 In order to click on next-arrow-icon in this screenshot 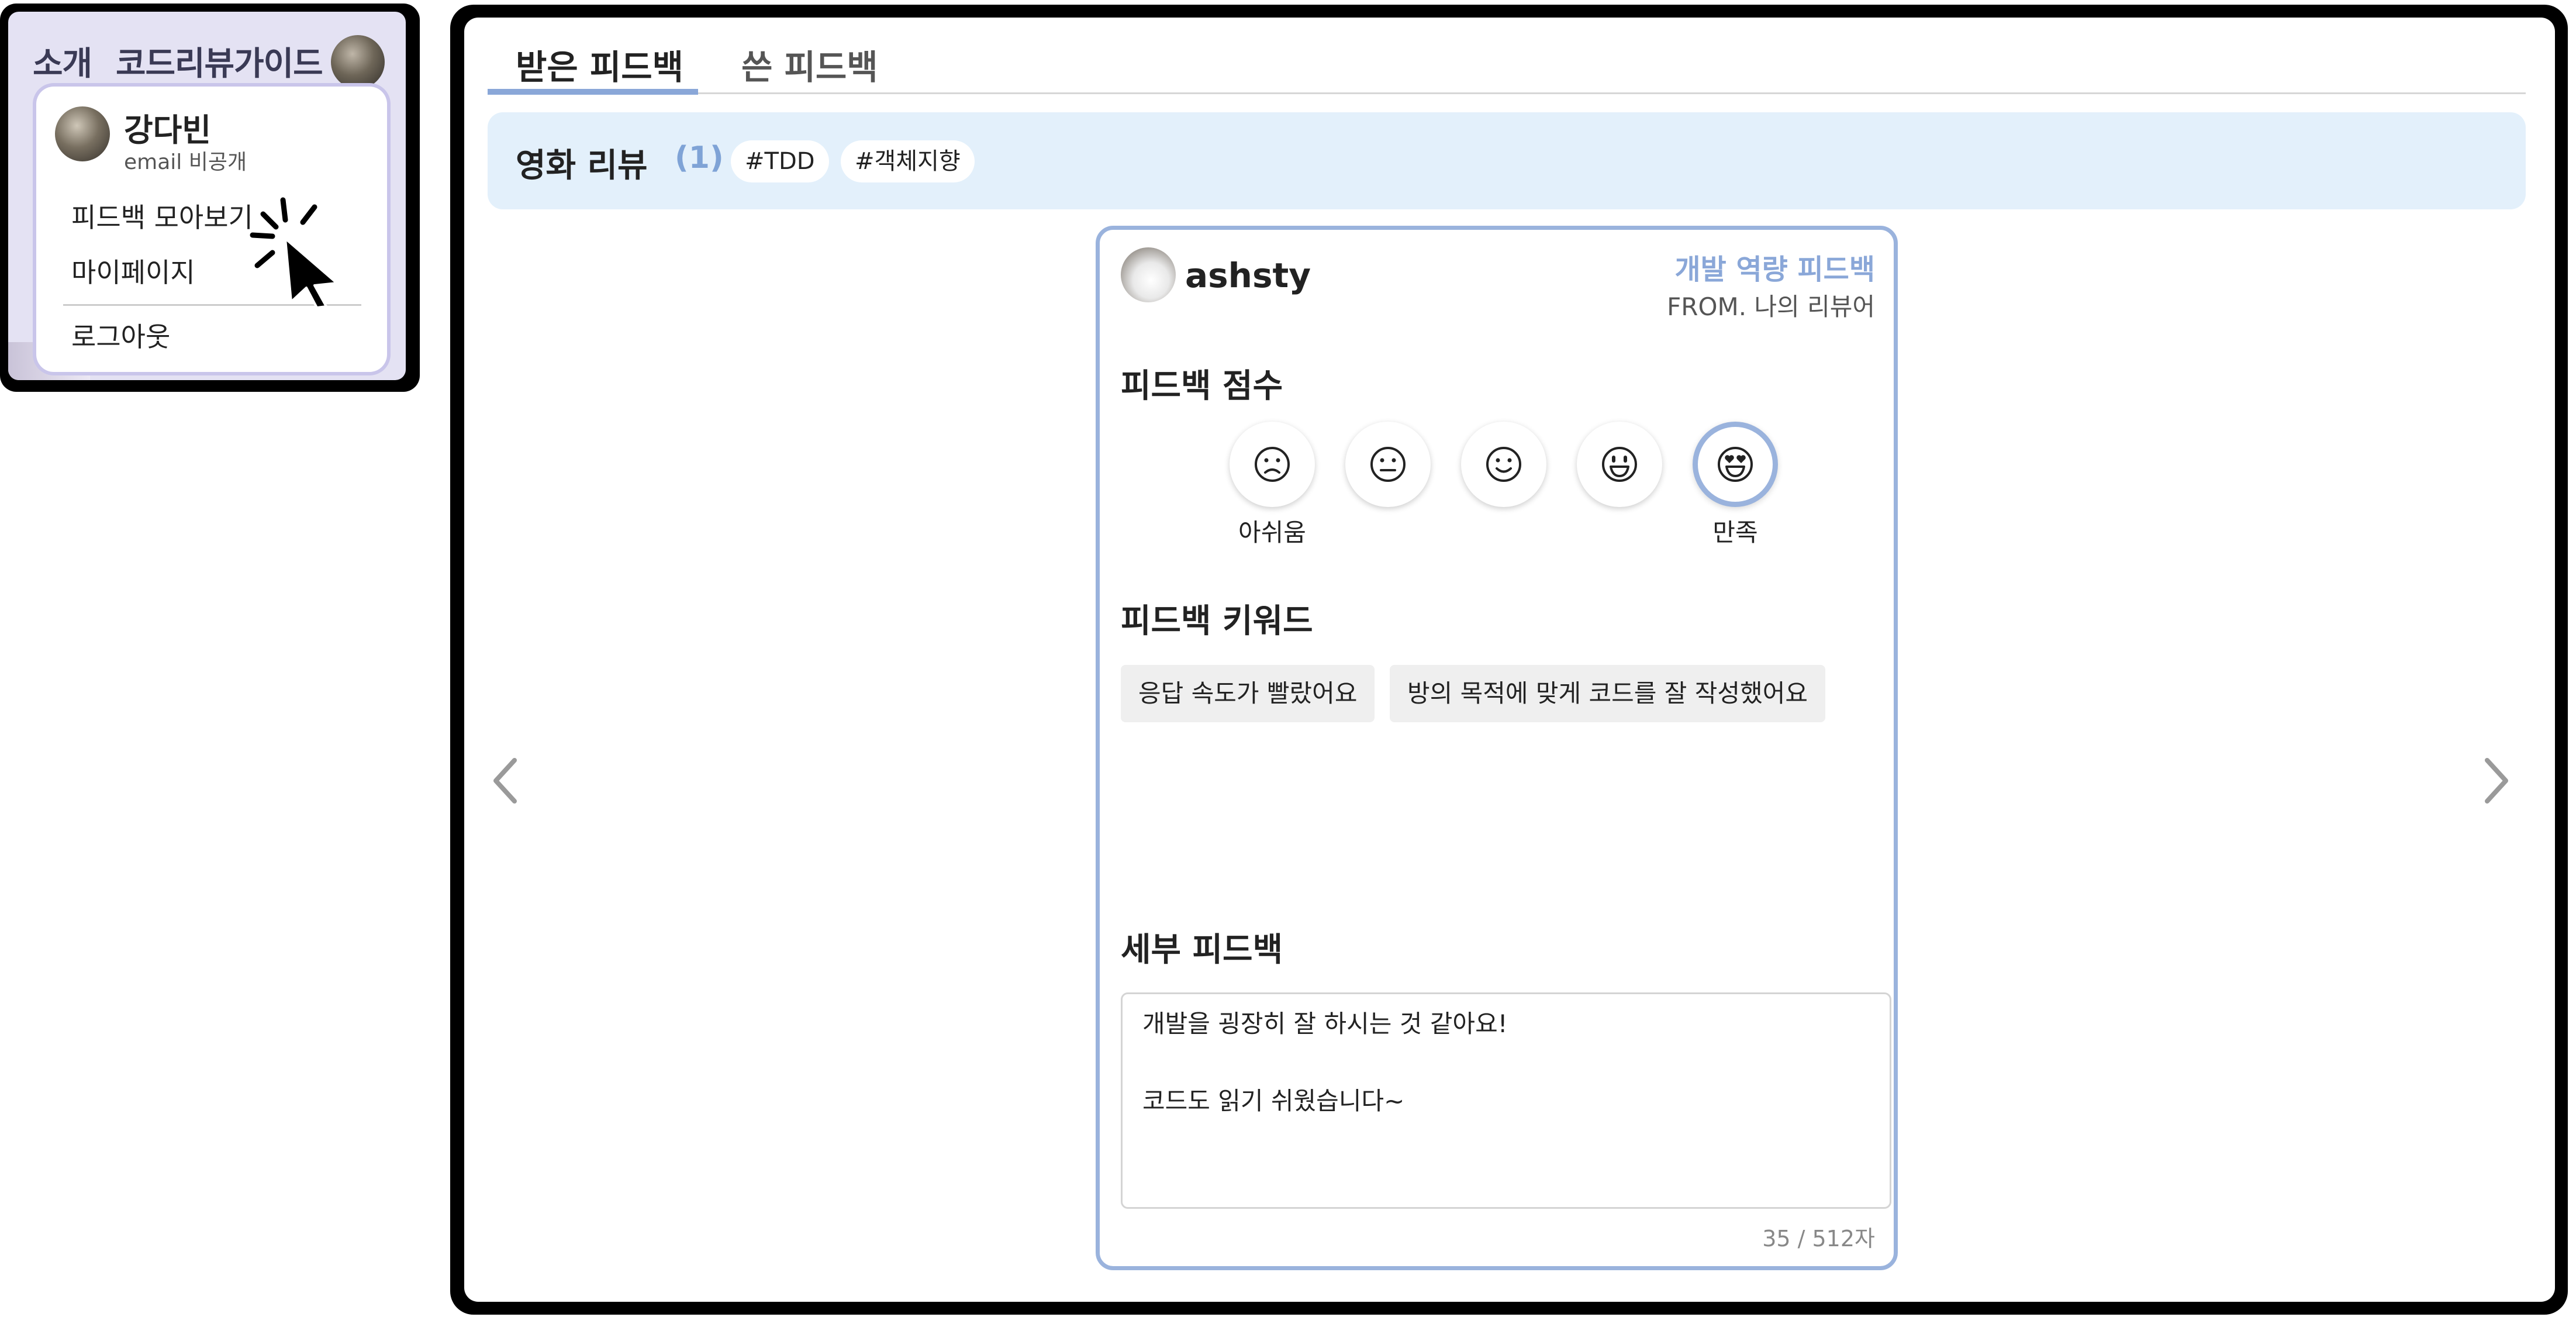, I will do `click(2496, 780)`.